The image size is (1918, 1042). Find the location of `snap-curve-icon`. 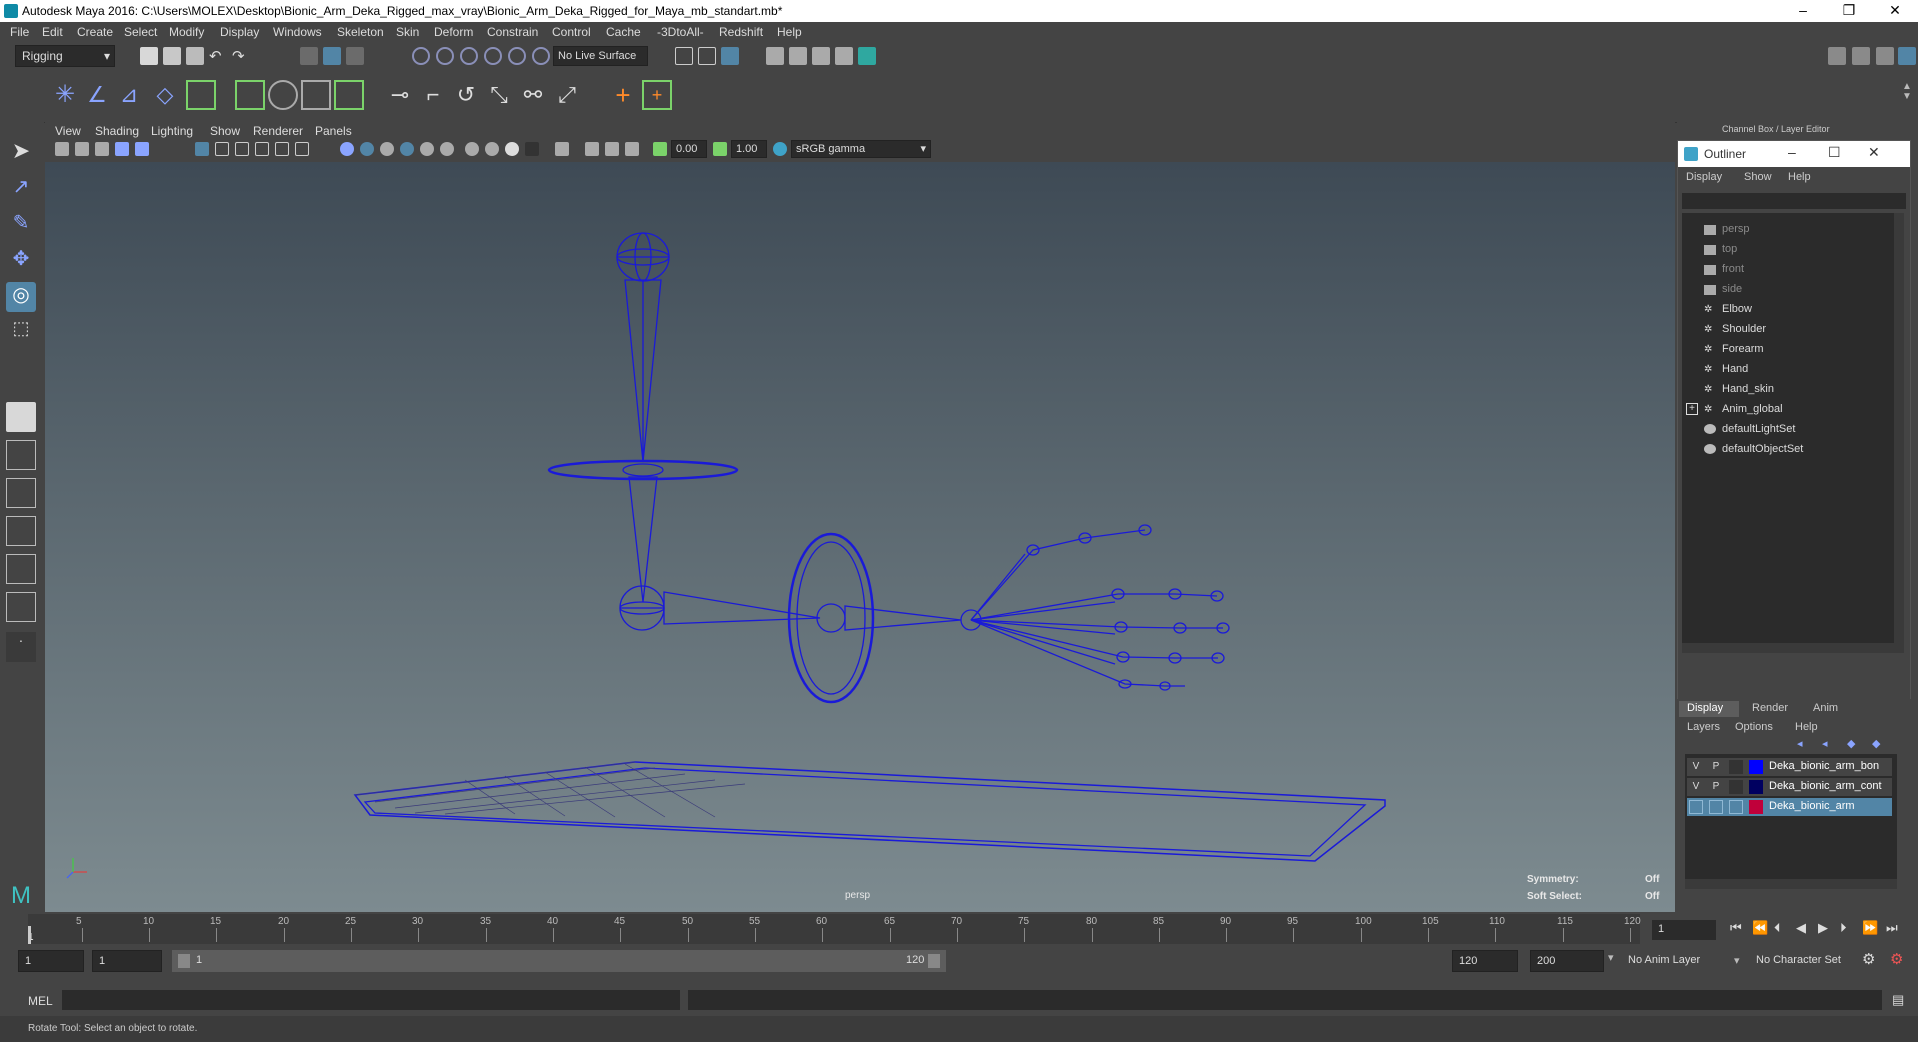

snap-curve-icon is located at coordinates (445, 56).